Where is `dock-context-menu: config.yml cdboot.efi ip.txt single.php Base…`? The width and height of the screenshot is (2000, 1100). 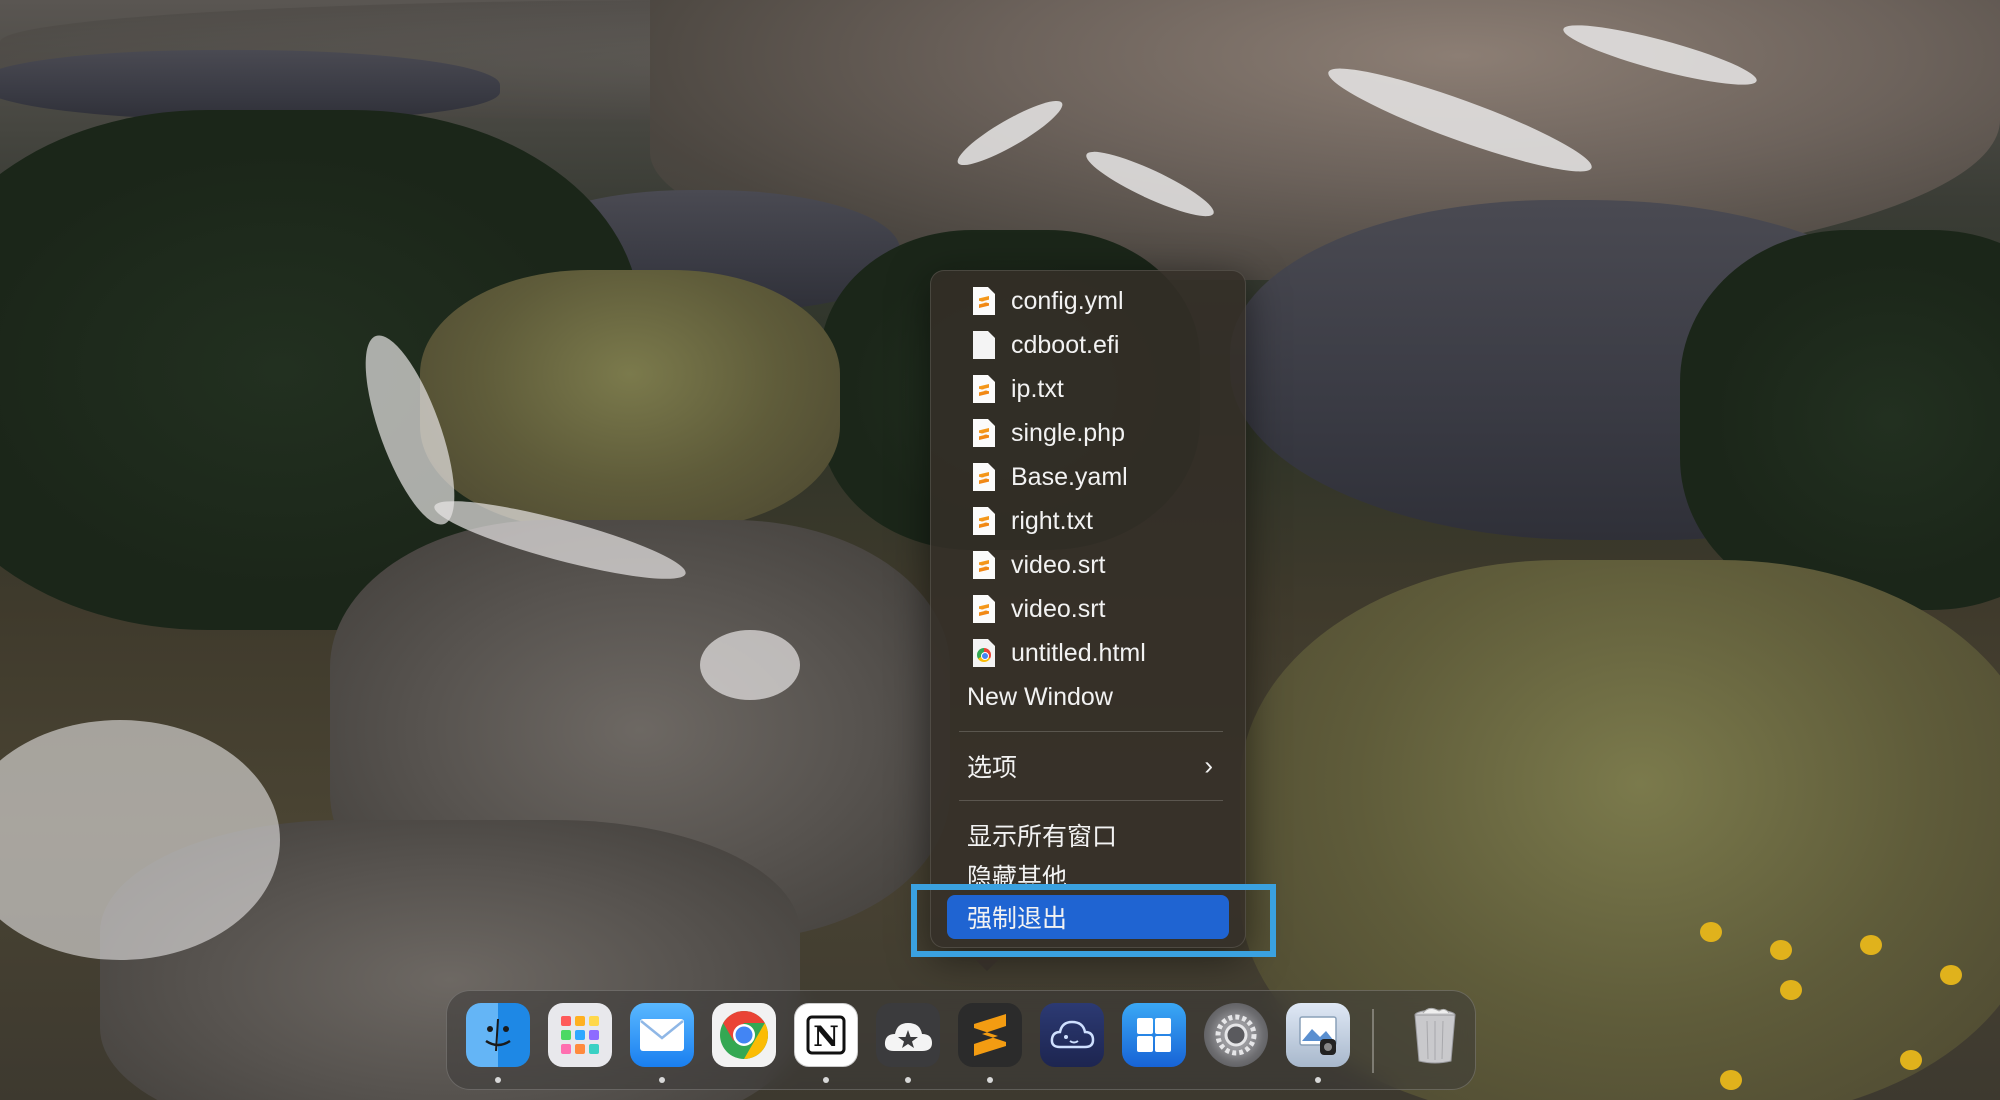
dock-context-menu: config.yml cdboot.efi ip.txt single.php Base… is located at coordinates (1088, 609).